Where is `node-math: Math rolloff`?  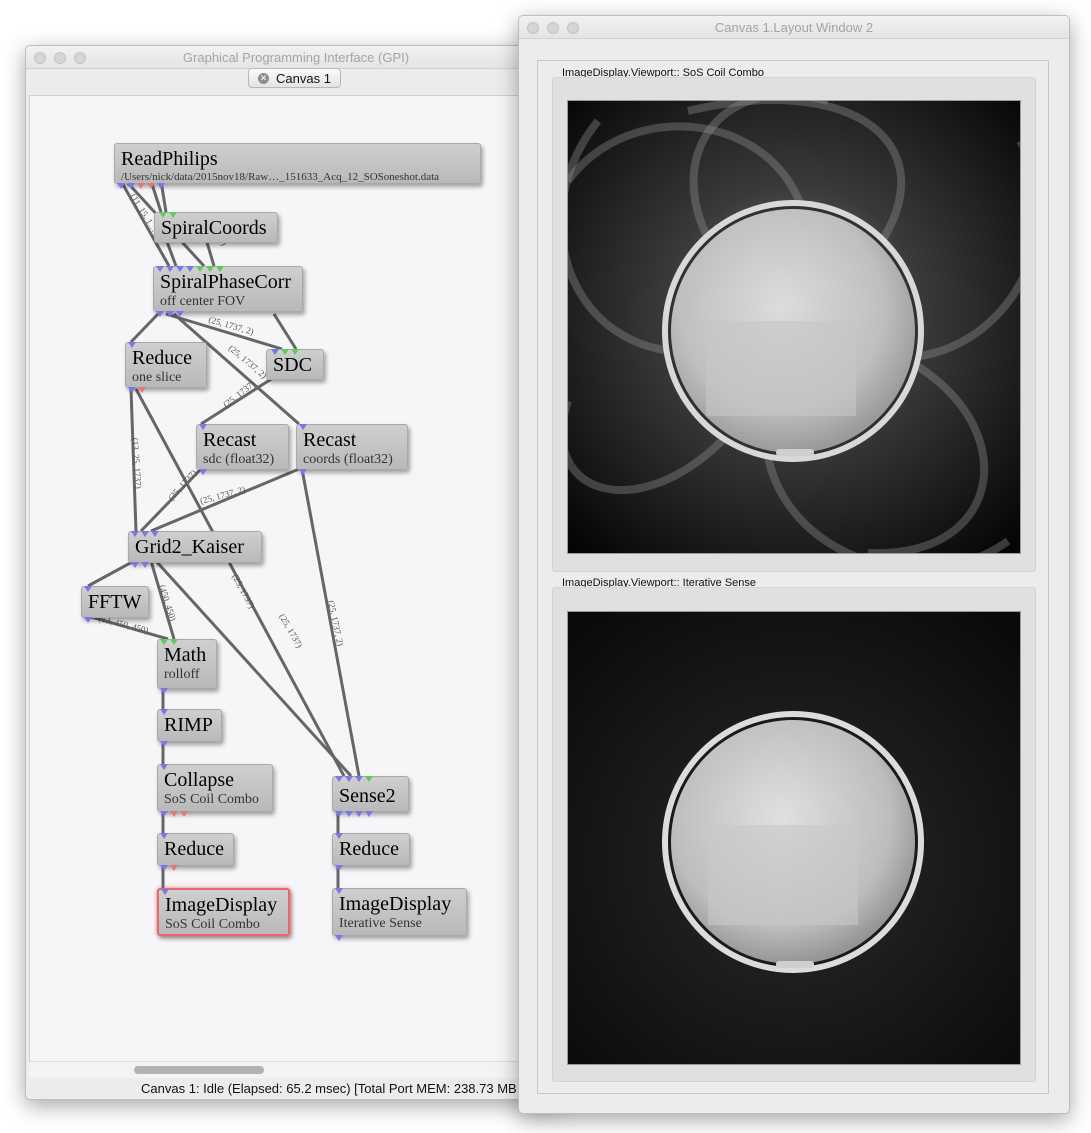
node-math: Math rolloff is located at coordinates (187, 666).